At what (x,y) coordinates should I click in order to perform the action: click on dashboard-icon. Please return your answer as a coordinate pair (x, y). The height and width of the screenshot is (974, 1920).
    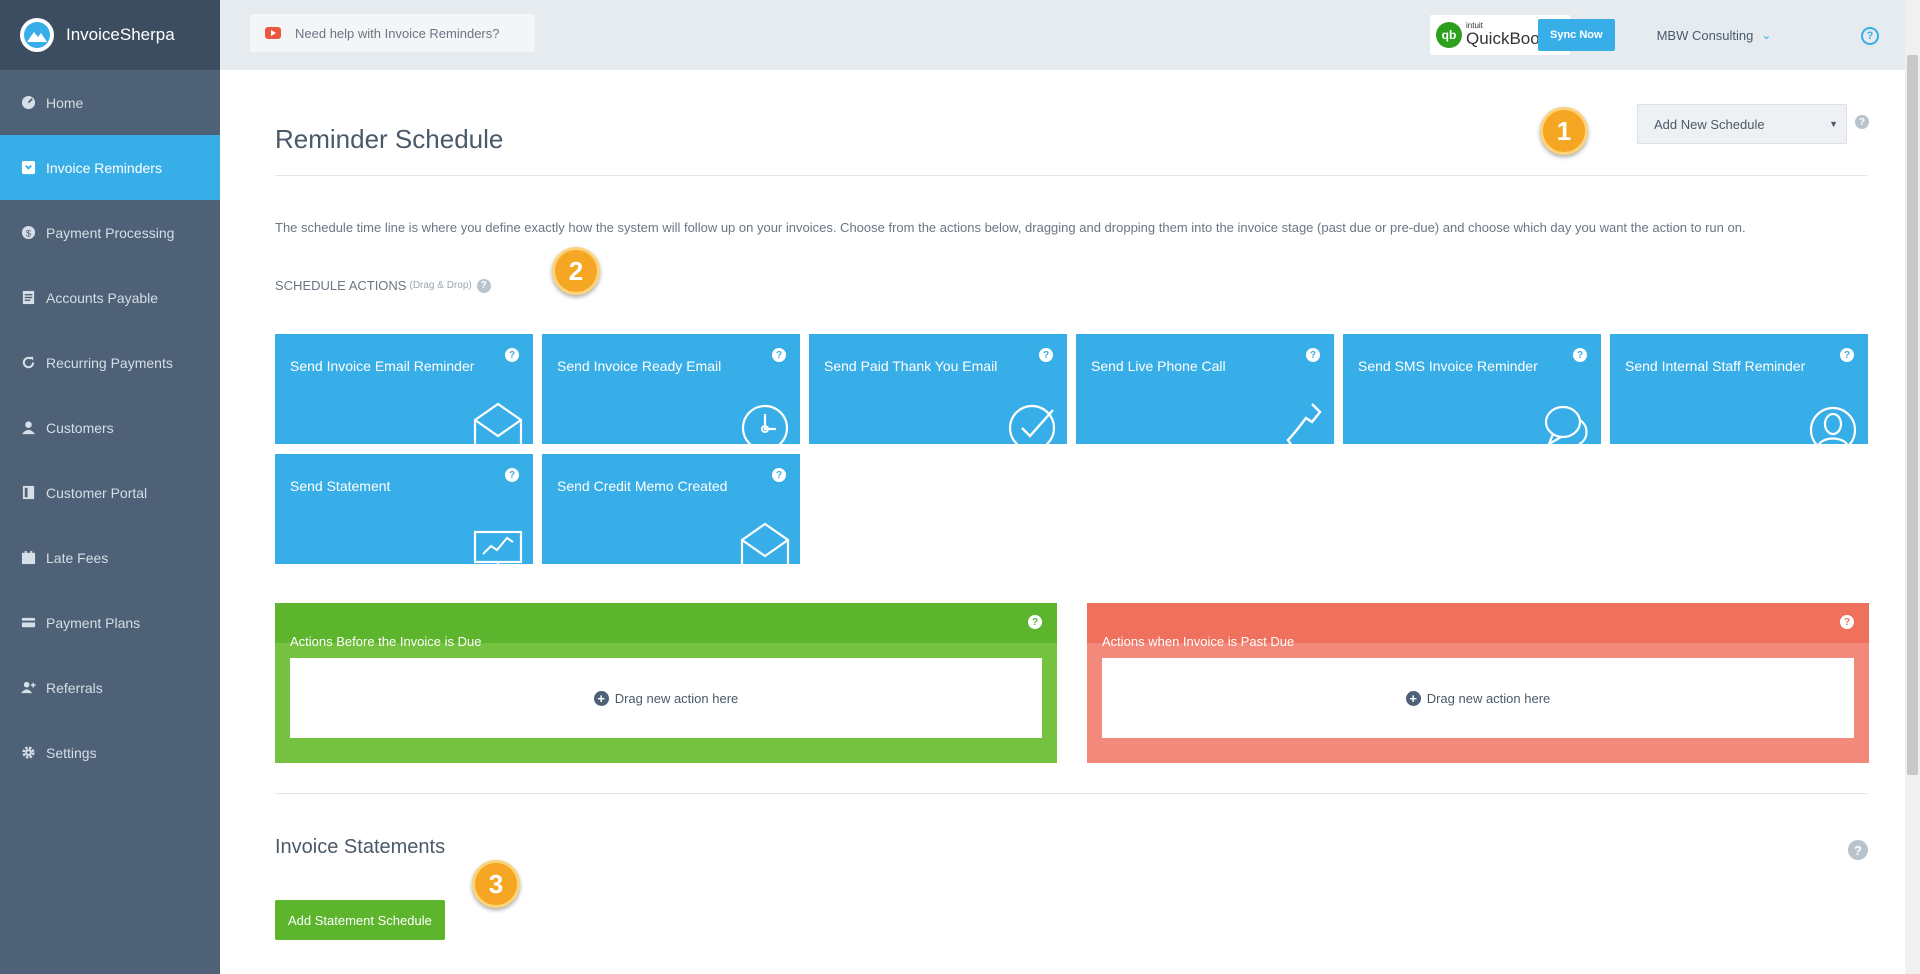
    Looking at the image, I should click on (28, 103).